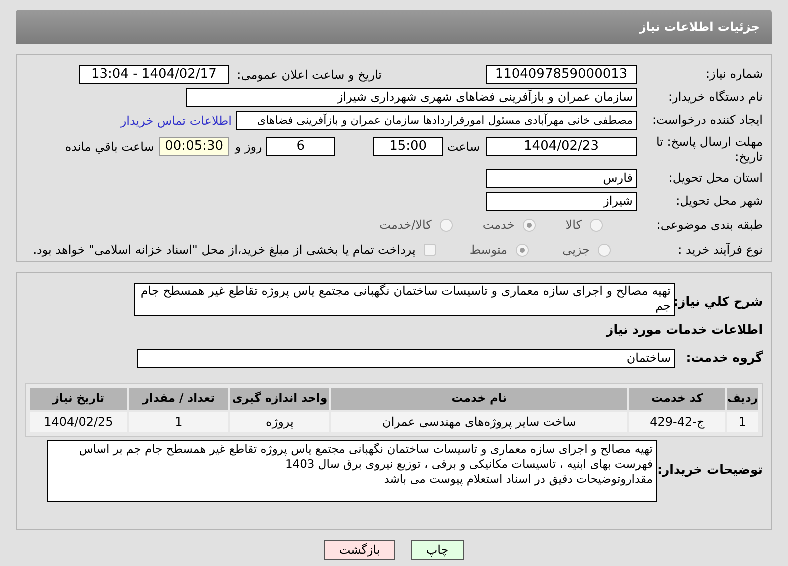  I want to click on text-field: فارس, so click(561, 178).